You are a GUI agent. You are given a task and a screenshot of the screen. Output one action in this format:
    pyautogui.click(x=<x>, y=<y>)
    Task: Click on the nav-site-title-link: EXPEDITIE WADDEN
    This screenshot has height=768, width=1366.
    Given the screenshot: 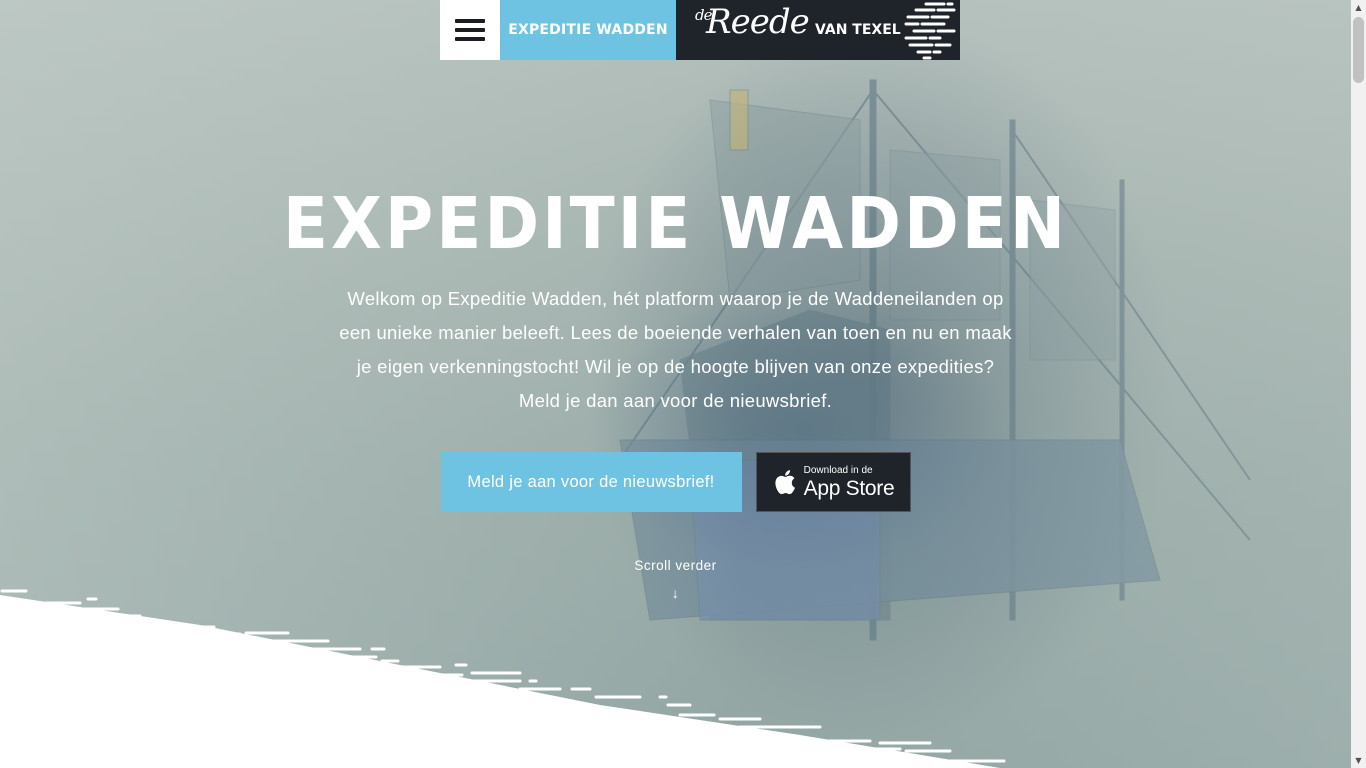 What is the action you would take?
    pyautogui.click(x=588, y=30)
    